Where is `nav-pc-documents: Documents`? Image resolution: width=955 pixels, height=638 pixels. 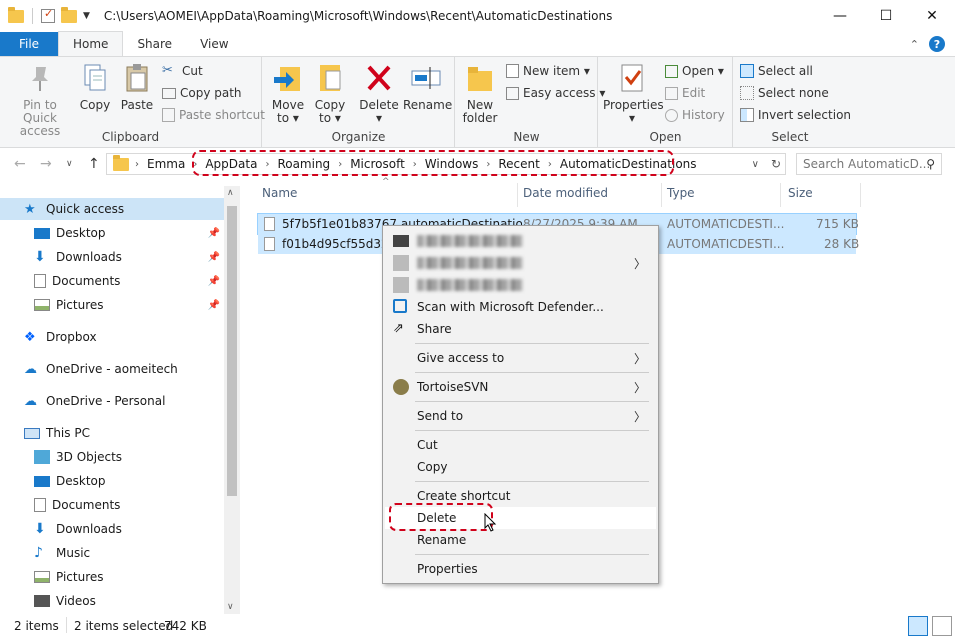 nav-pc-documents: Documents is located at coordinates (112, 505).